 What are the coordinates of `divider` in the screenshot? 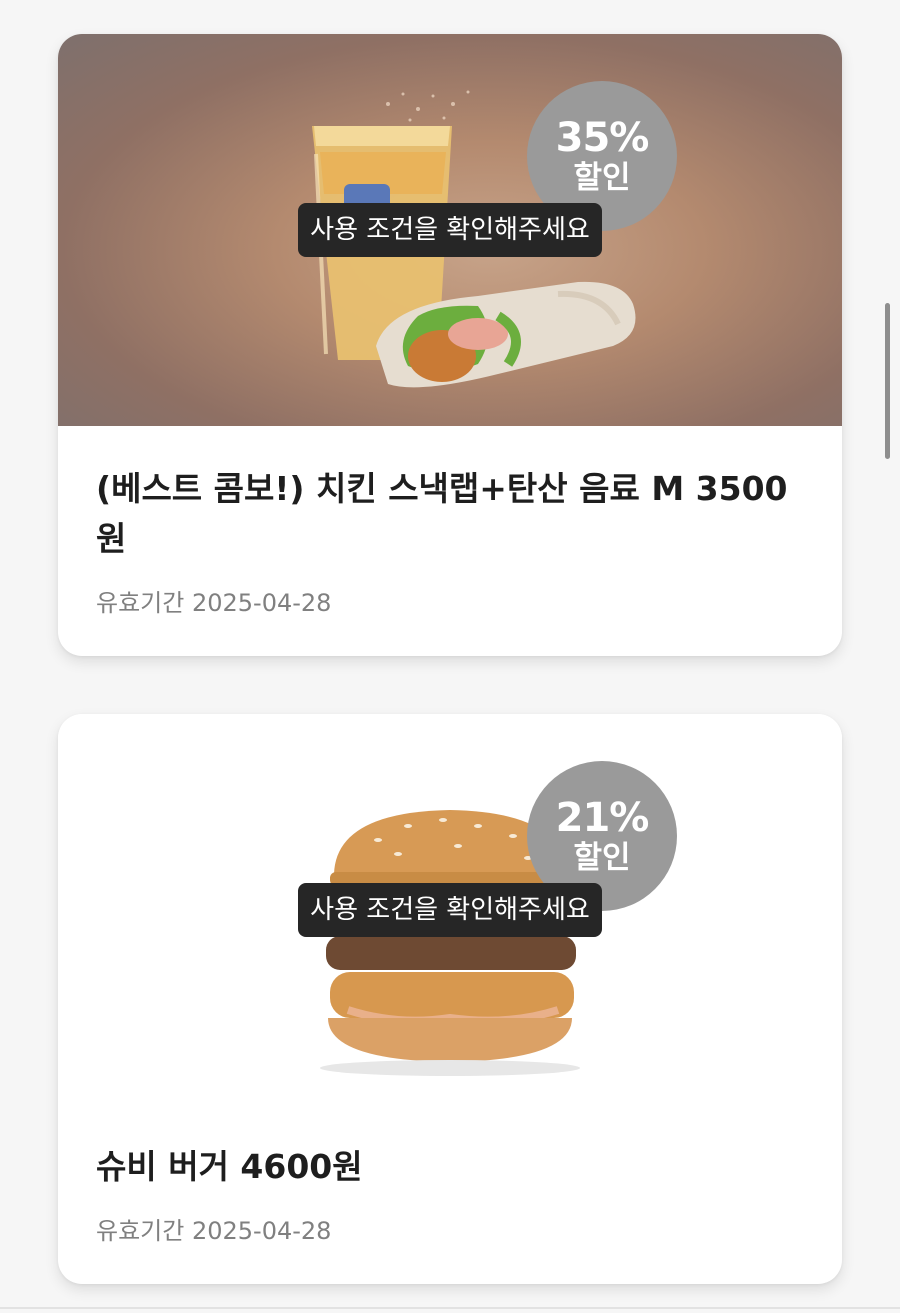 It's located at (450, 1308).